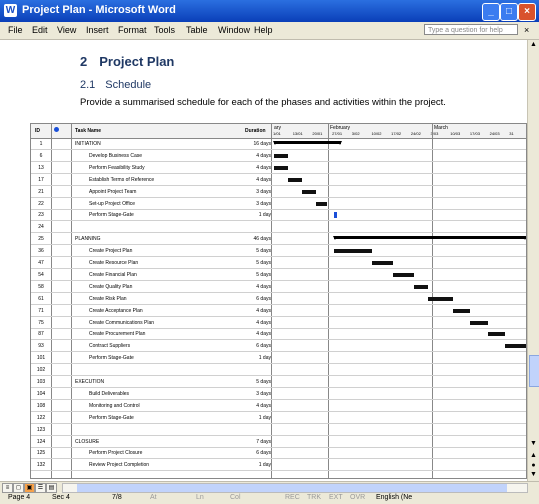  I want to click on menu-insert: Insert, so click(97, 30).